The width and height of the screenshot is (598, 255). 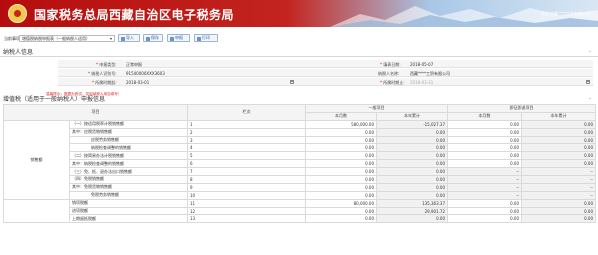 What do you see at coordinates (128, 124) in the screenshot?
I see `row-item: （一）按适用税率计税销售额` at bounding box center [128, 124].